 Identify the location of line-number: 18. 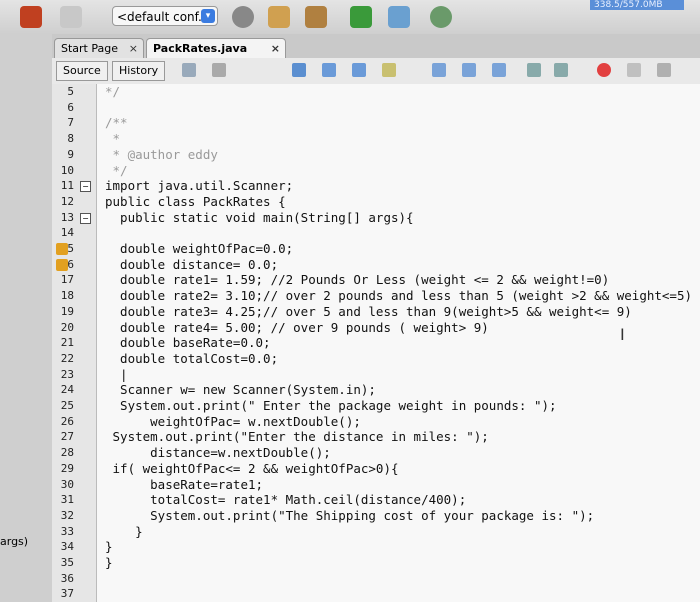
(67, 296).